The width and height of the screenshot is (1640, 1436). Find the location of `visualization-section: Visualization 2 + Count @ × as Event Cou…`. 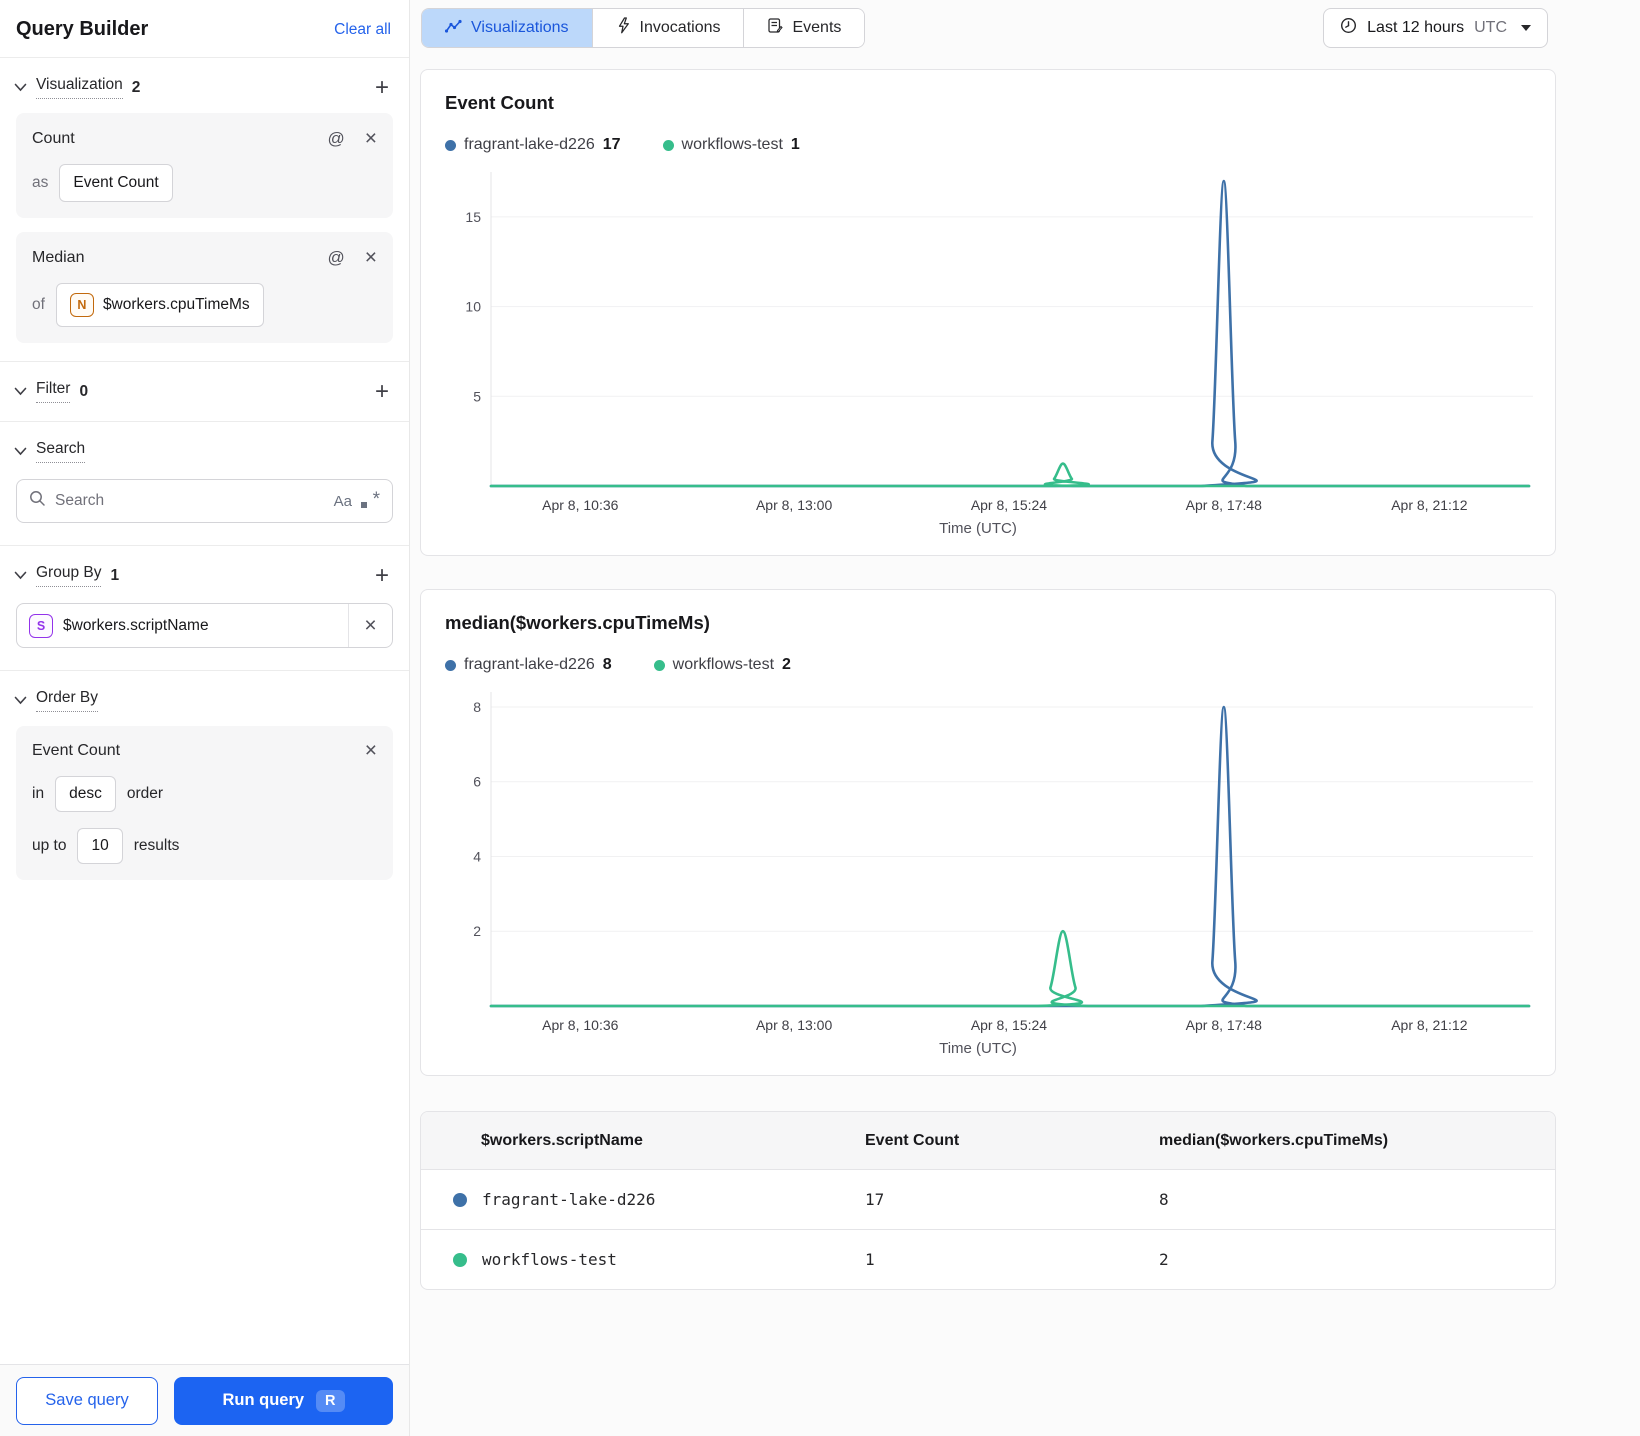

visualization-section: Visualization 2 + Count @ × as Event Cou… is located at coordinates (204, 210).